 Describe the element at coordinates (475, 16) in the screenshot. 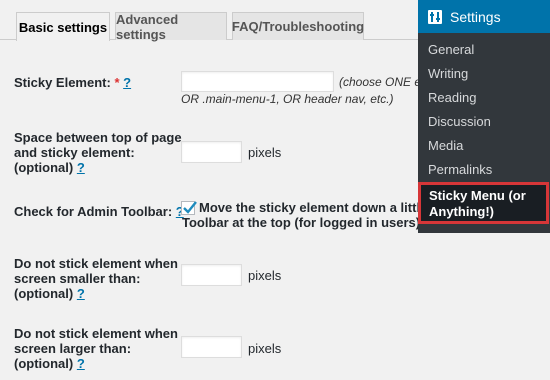

I see `settings-menu-title: Settings` at that location.